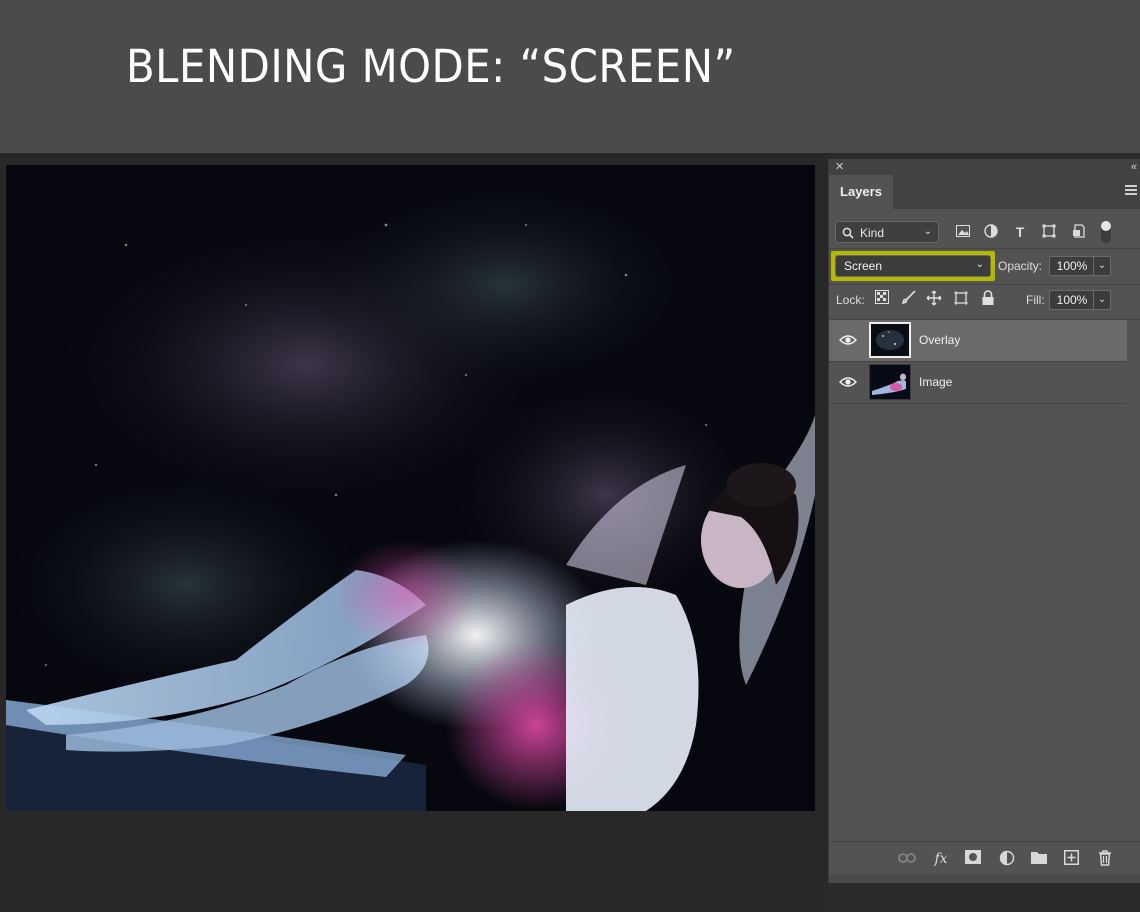  Describe the element at coordinates (1071, 859) in the screenshot. I see `new-layer-icon` at that location.